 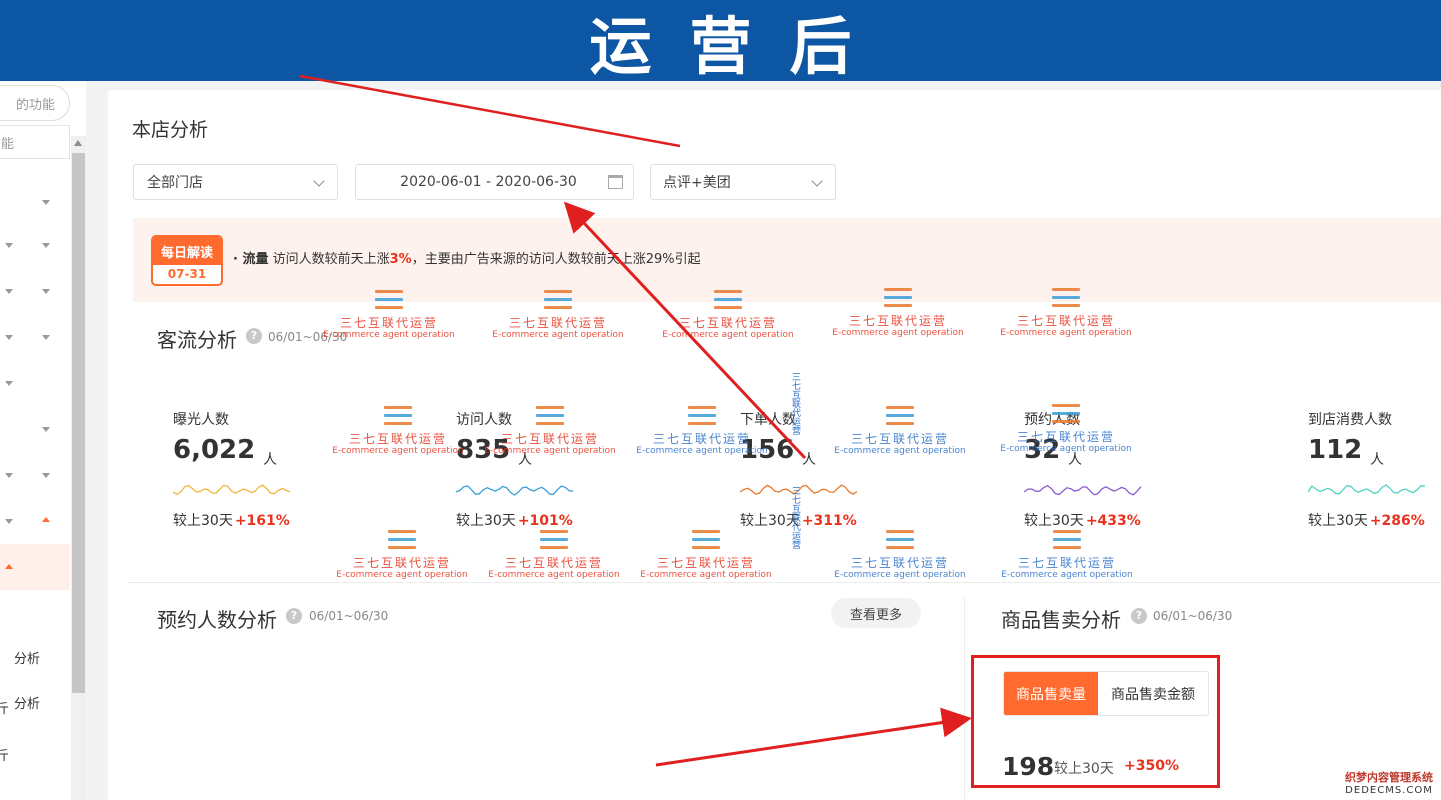 I want to click on calendar-icon, so click(x=615, y=182).